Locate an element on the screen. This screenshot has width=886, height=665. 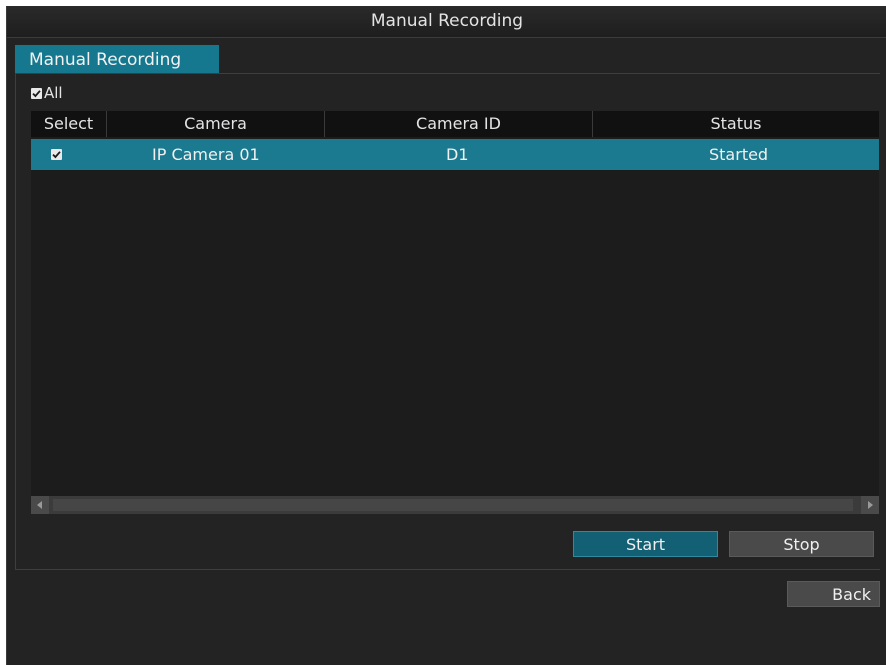
arrow-left-icon is located at coordinates (40, 505).